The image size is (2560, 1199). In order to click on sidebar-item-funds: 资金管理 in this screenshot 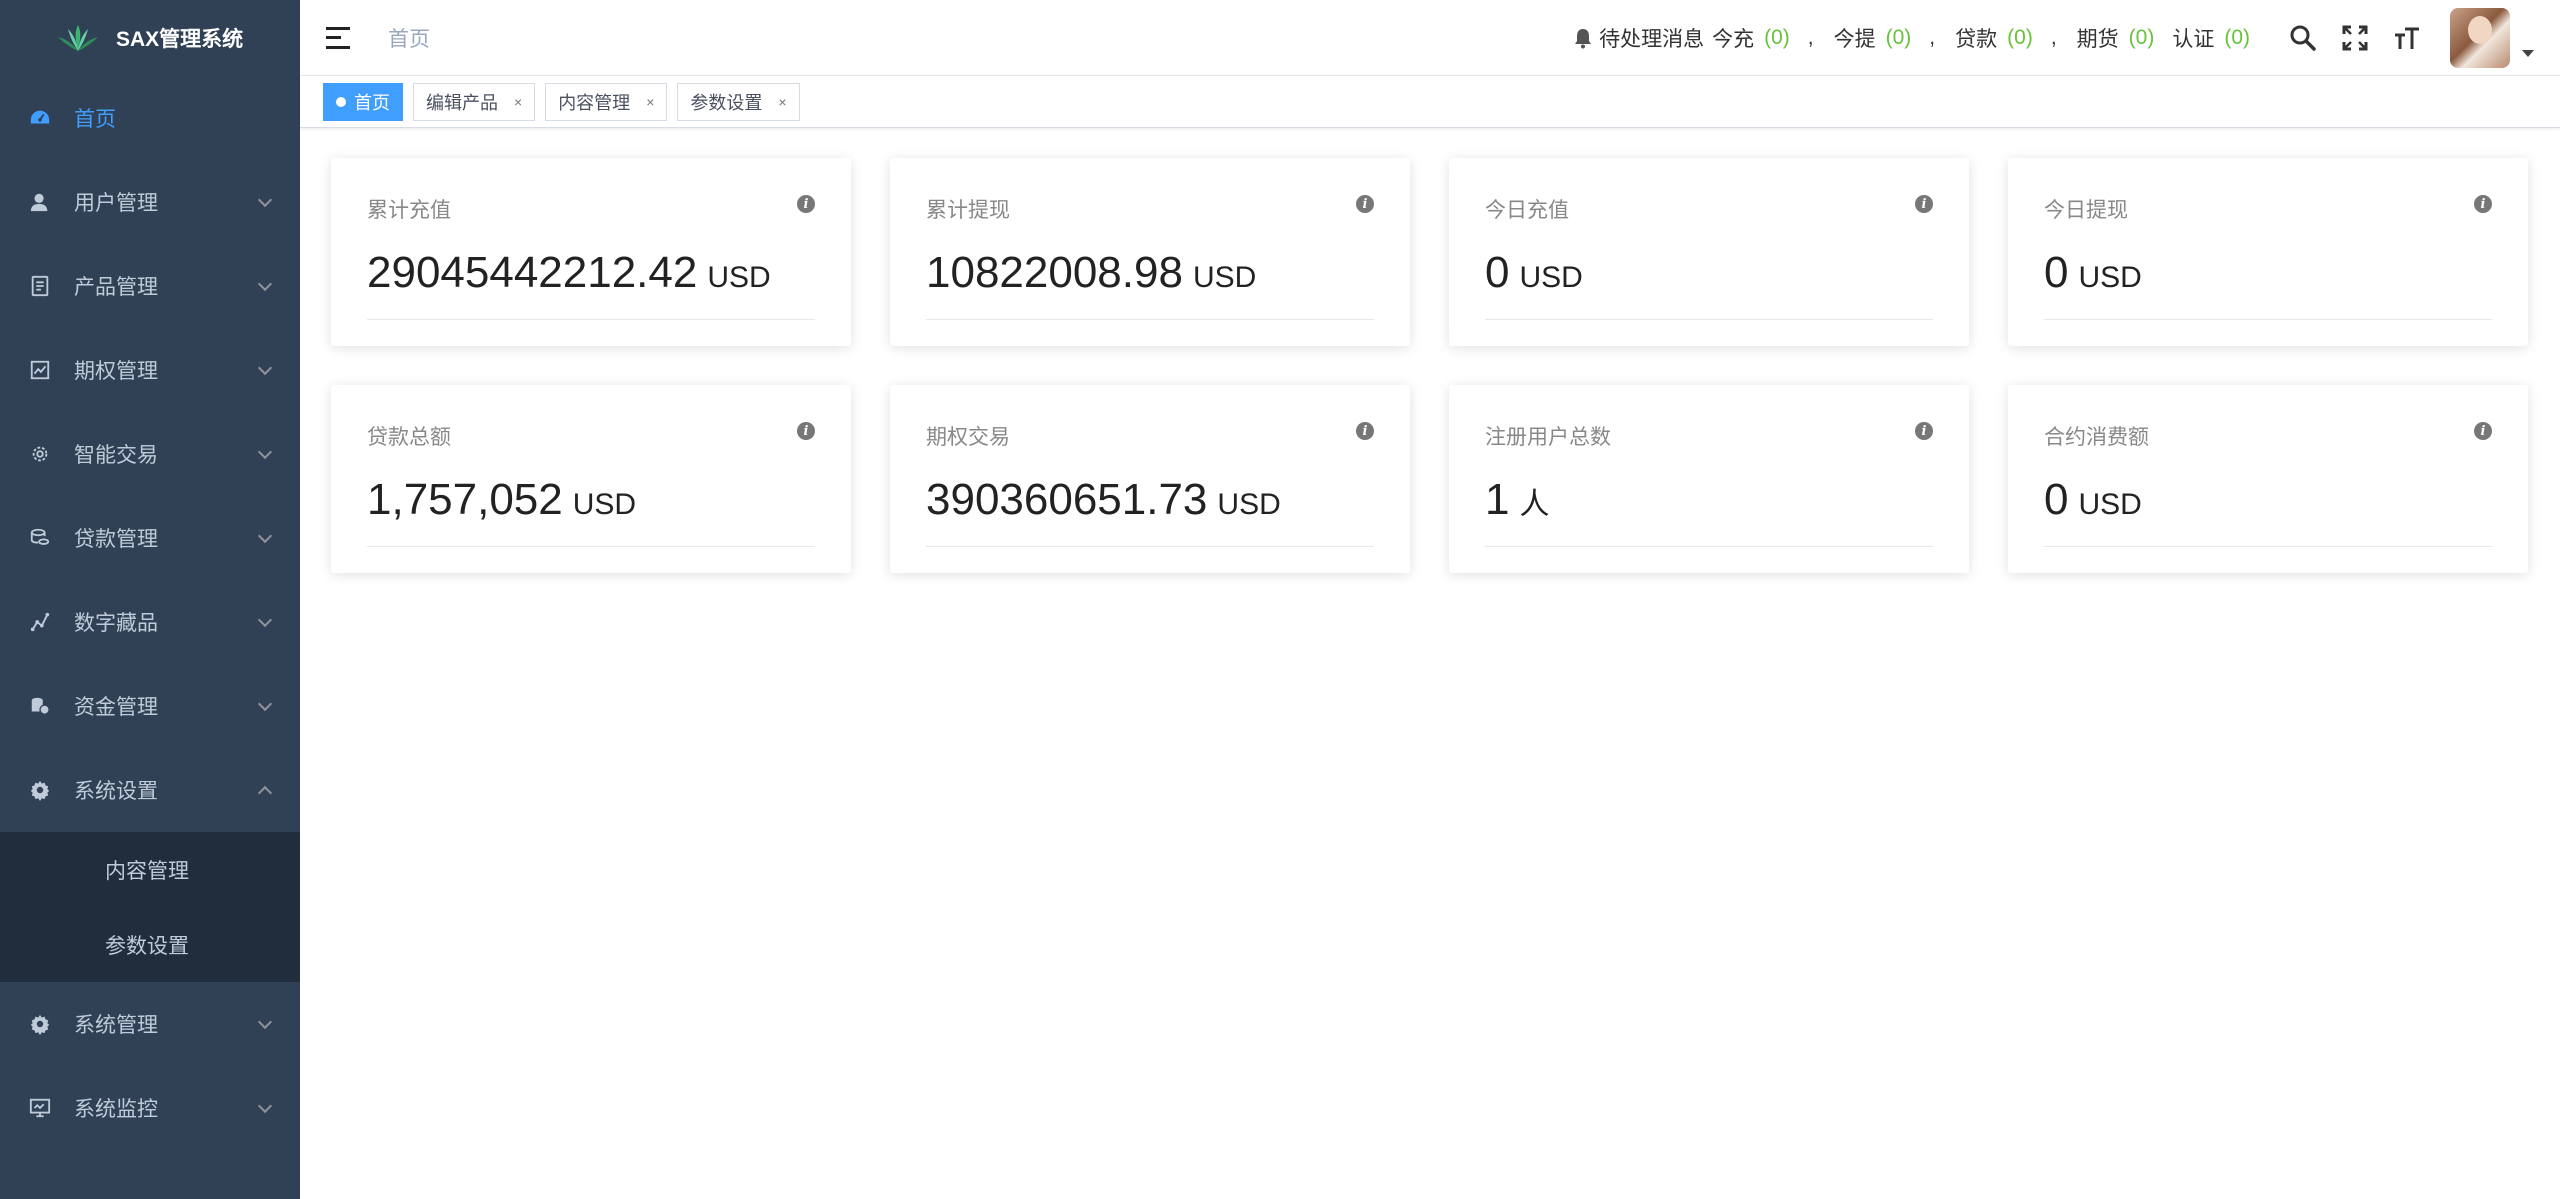, I will do `click(150, 706)`.